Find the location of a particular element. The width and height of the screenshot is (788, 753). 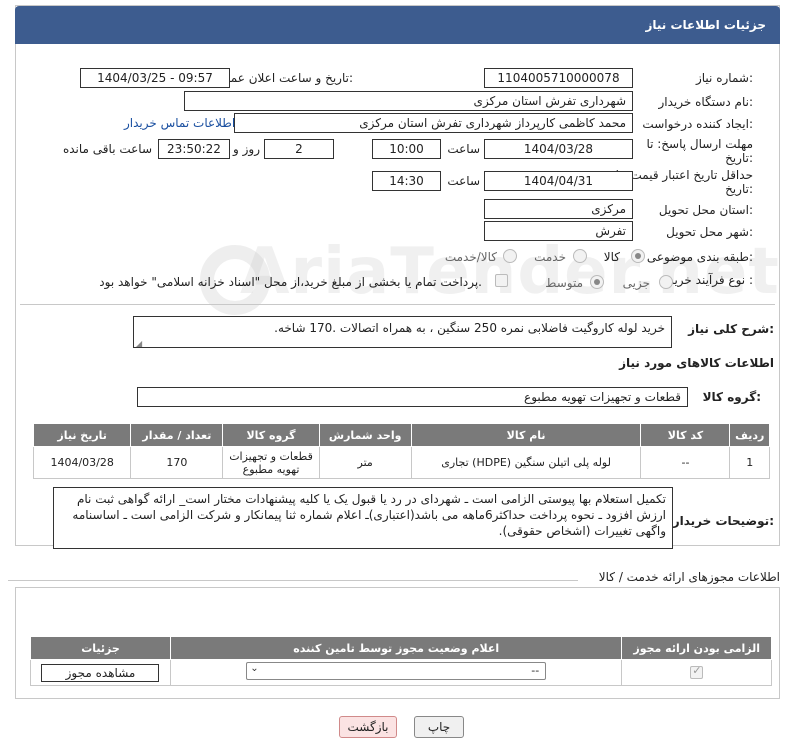

col-status: اعلام وضعیت مجوز توسط تامین کننده is located at coordinates (396, 648).